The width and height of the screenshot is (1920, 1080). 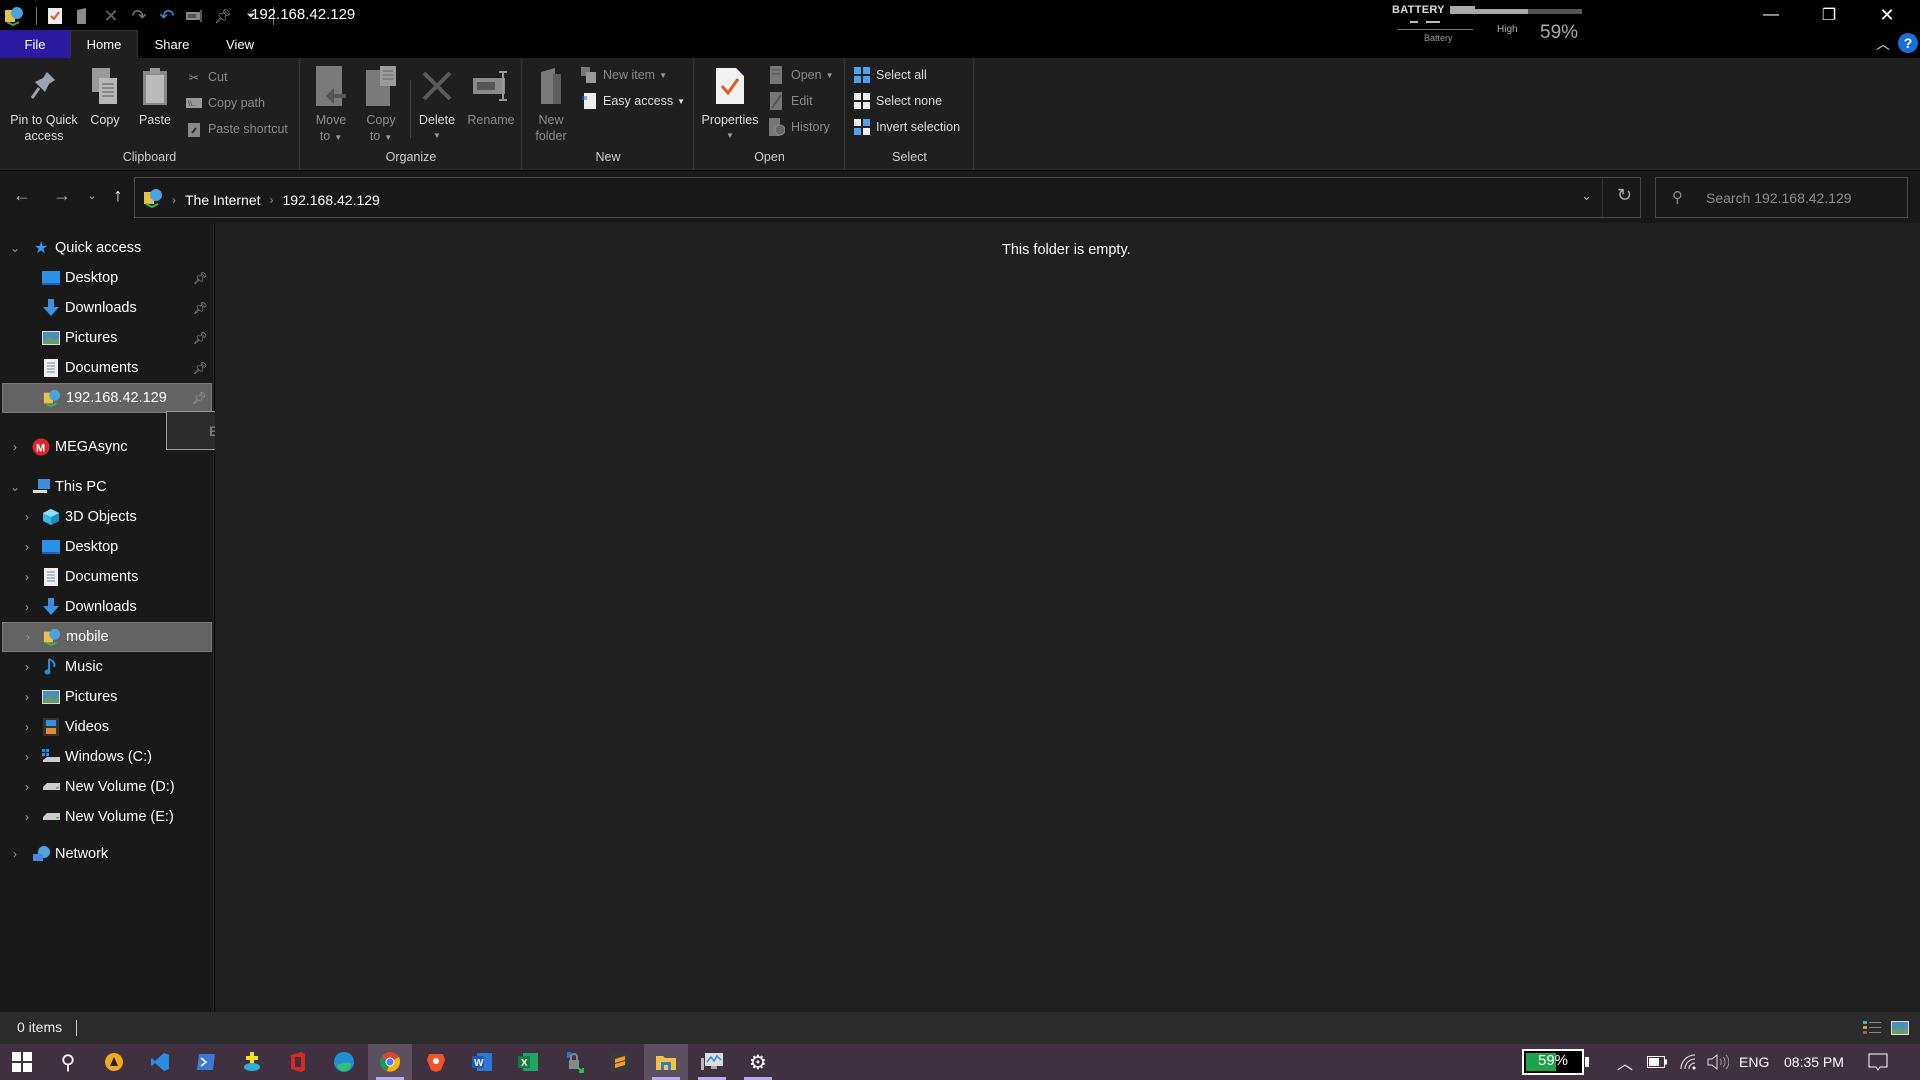 I want to click on breadcrumb-item: 192.168.42.129, so click(x=331, y=200).